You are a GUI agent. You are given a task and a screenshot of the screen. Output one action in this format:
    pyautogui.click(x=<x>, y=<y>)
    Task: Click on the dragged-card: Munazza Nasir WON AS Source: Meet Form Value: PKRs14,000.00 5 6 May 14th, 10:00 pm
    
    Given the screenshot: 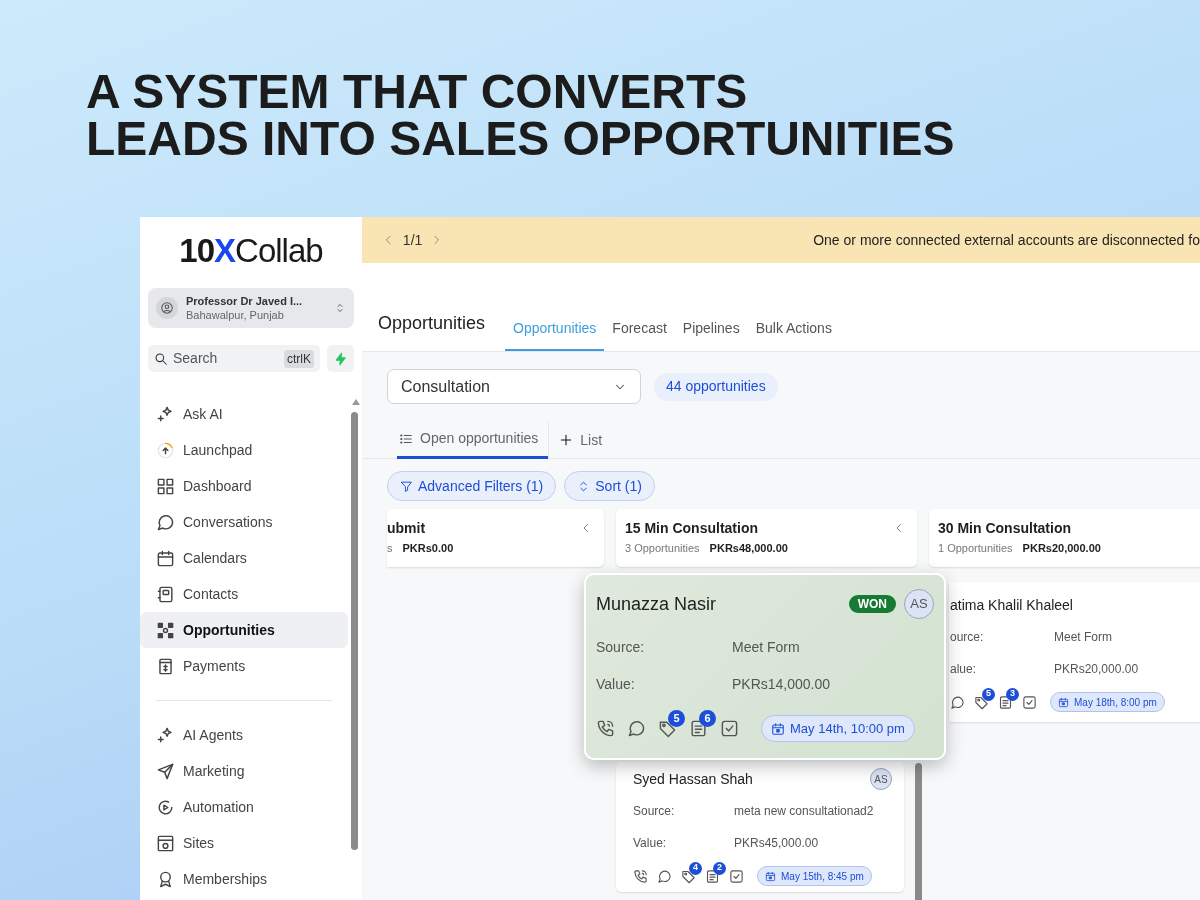 What is the action you would take?
    pyautogui.click(x=765, y=666)
    